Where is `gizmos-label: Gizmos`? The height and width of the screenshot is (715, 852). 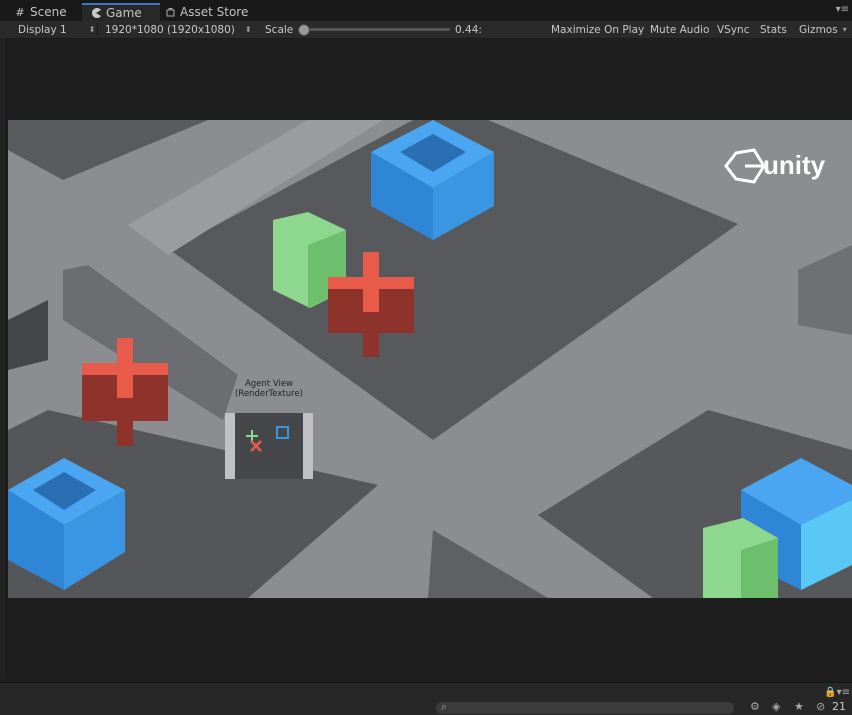
gizmos-label: Gizmos is located at coordinates (818, 29).